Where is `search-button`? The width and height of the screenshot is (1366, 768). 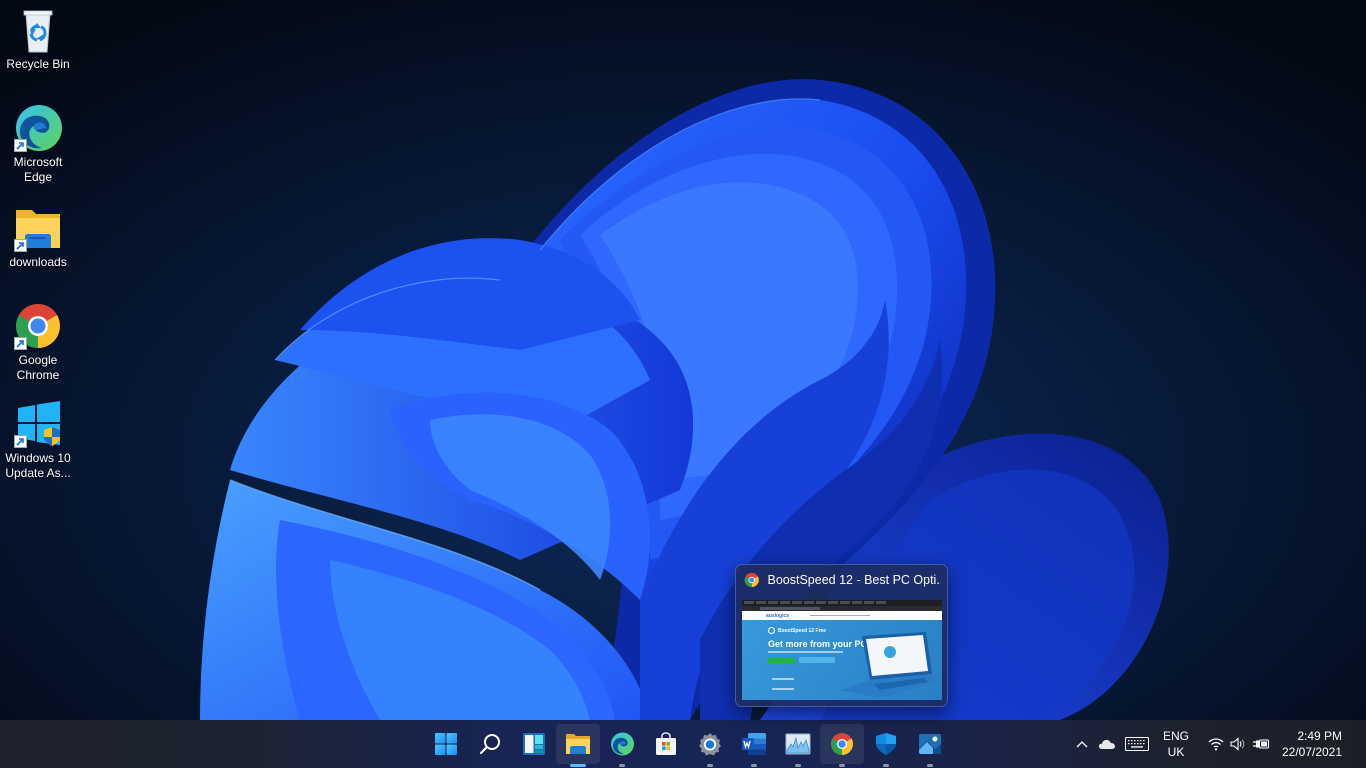
search-button is located at coordinates (490, 744).